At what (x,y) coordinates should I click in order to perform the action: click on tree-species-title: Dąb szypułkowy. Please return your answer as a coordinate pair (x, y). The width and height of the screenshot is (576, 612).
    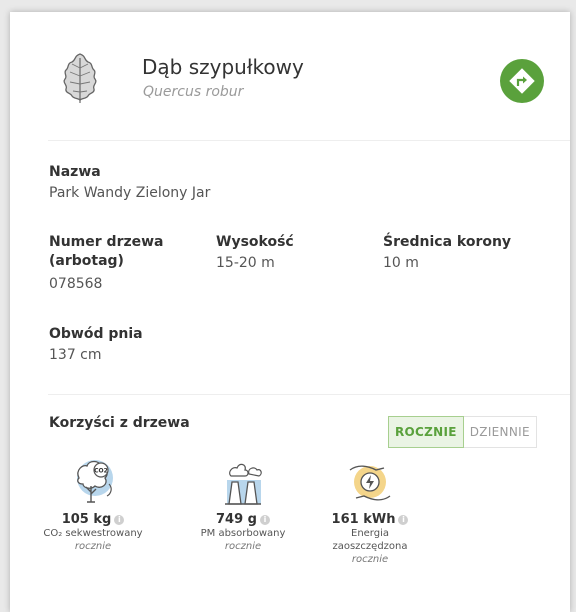
    Looking at the image, I should click on (223, 67).